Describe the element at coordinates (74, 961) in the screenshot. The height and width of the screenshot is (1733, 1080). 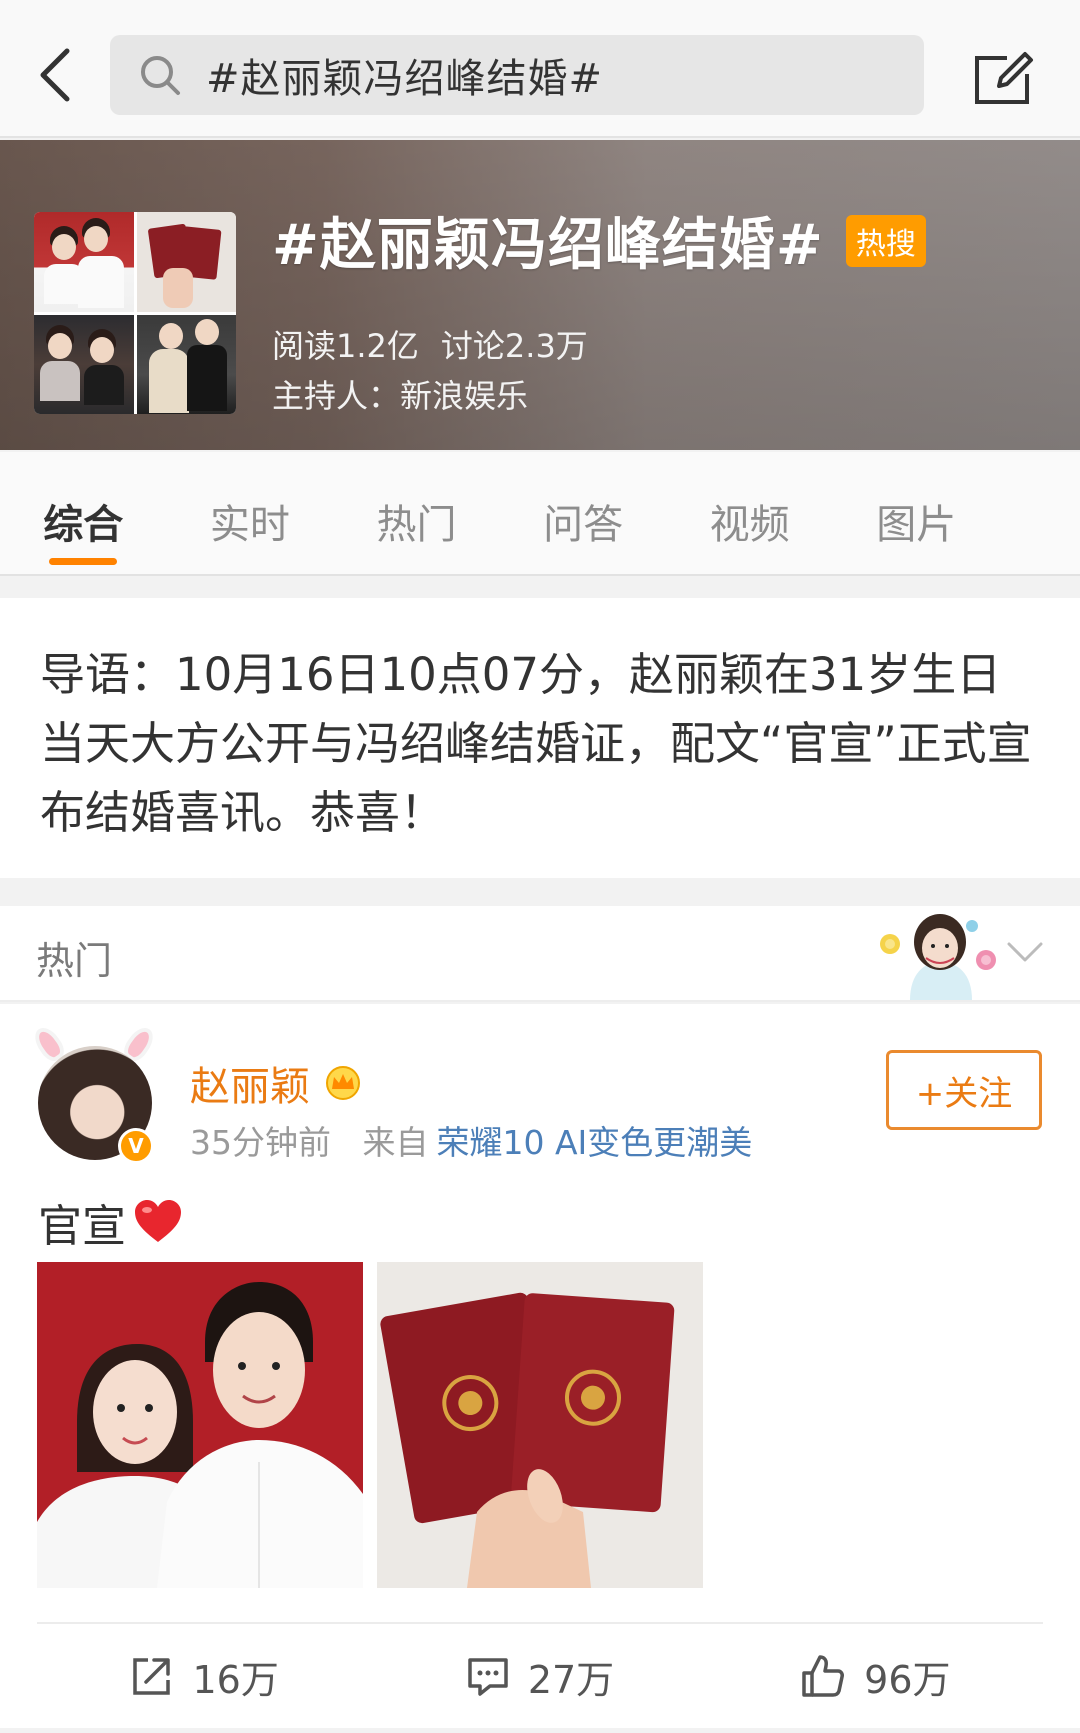
I see `hot-section-label: 热门` at that location.